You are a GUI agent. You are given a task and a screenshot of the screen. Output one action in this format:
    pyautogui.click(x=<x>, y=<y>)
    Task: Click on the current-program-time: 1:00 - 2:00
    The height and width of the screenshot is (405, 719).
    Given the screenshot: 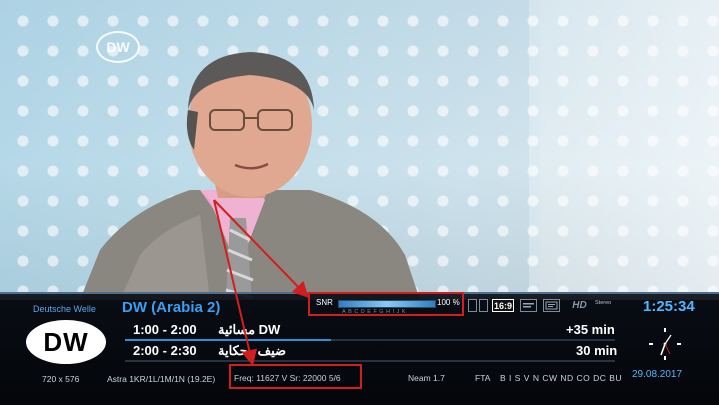 What is the action you would take?
    pyautogui.click(x=165, y=329)
    